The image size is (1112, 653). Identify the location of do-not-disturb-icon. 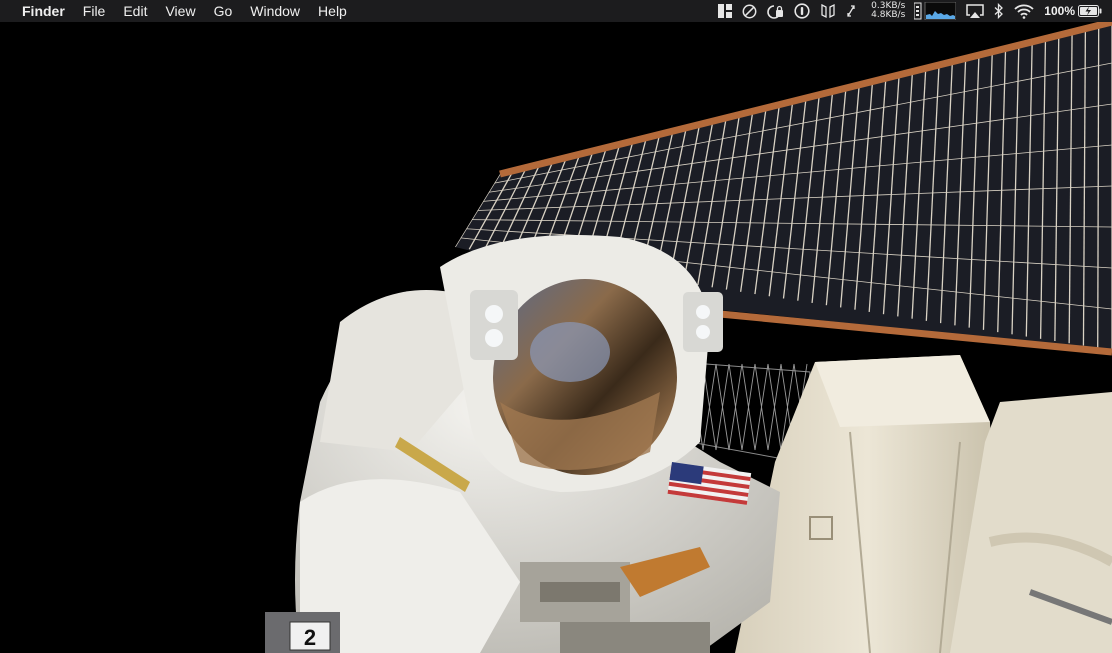
(749, 11).